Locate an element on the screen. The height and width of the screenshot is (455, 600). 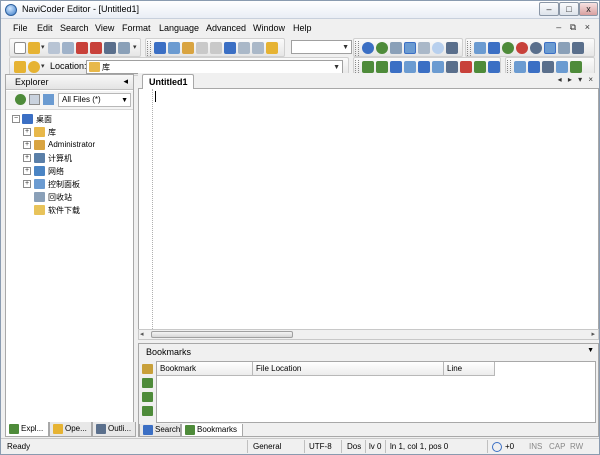
window-icon is located at coordinates (480, 48).